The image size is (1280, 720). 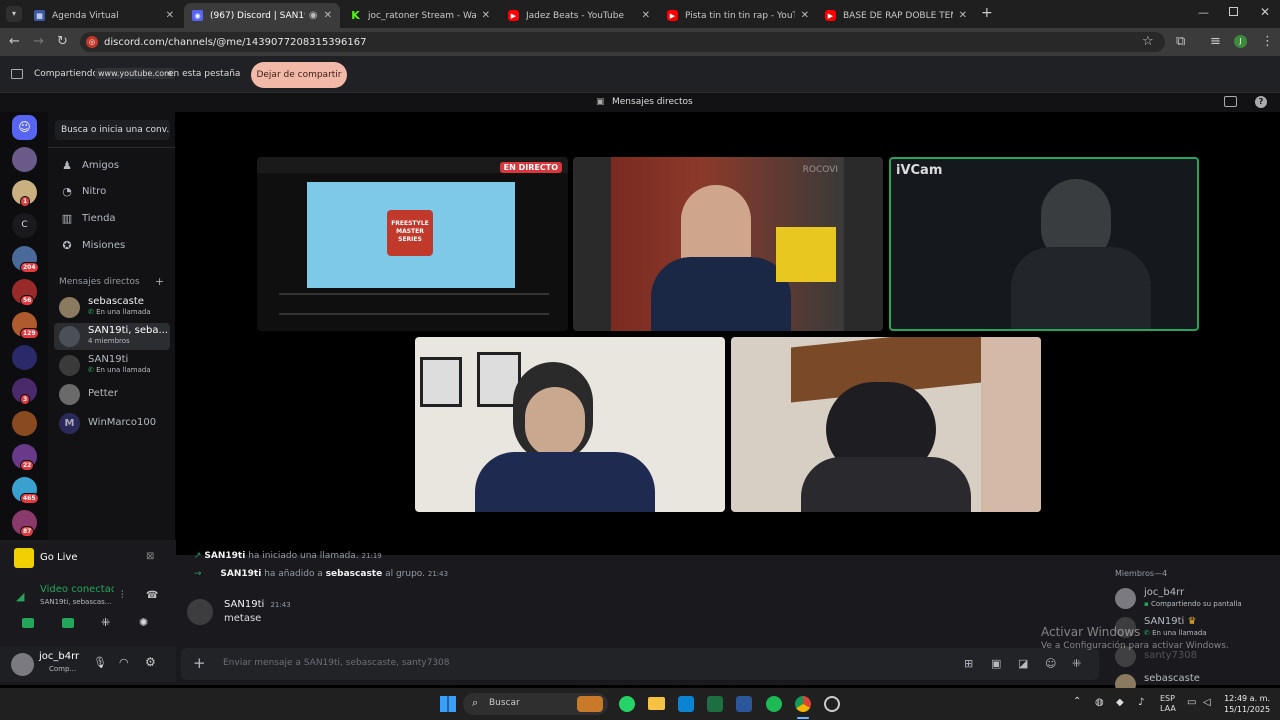 What do you see at coordinates (1077, 701) in the screenshot?
I see `tray-chevron-icon: ⌃` at bounding box center [1077, 701].